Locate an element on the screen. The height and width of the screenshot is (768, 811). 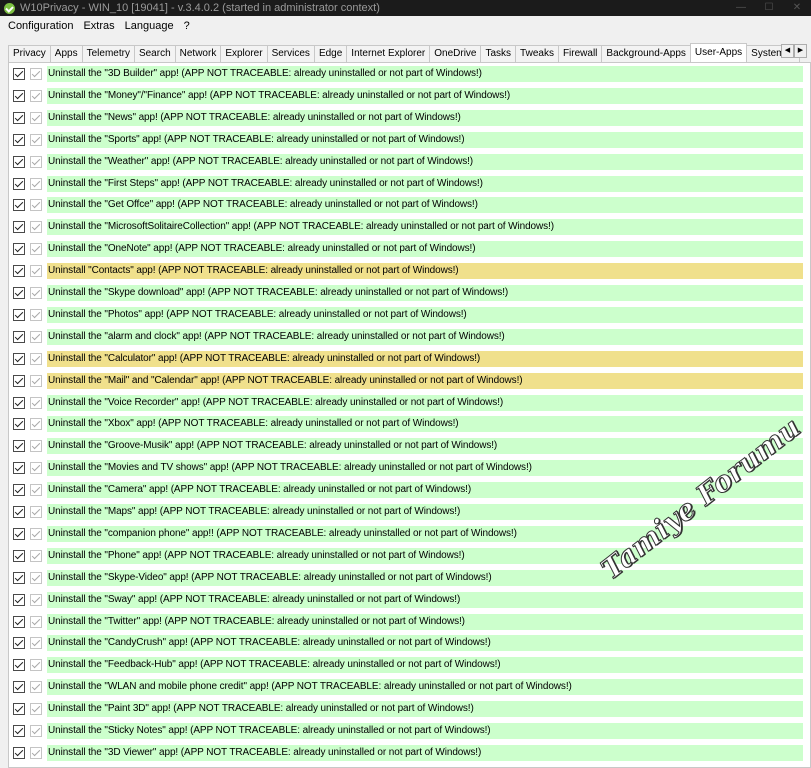
menu-configuration: Configuration is located at coordinates (40, 26).